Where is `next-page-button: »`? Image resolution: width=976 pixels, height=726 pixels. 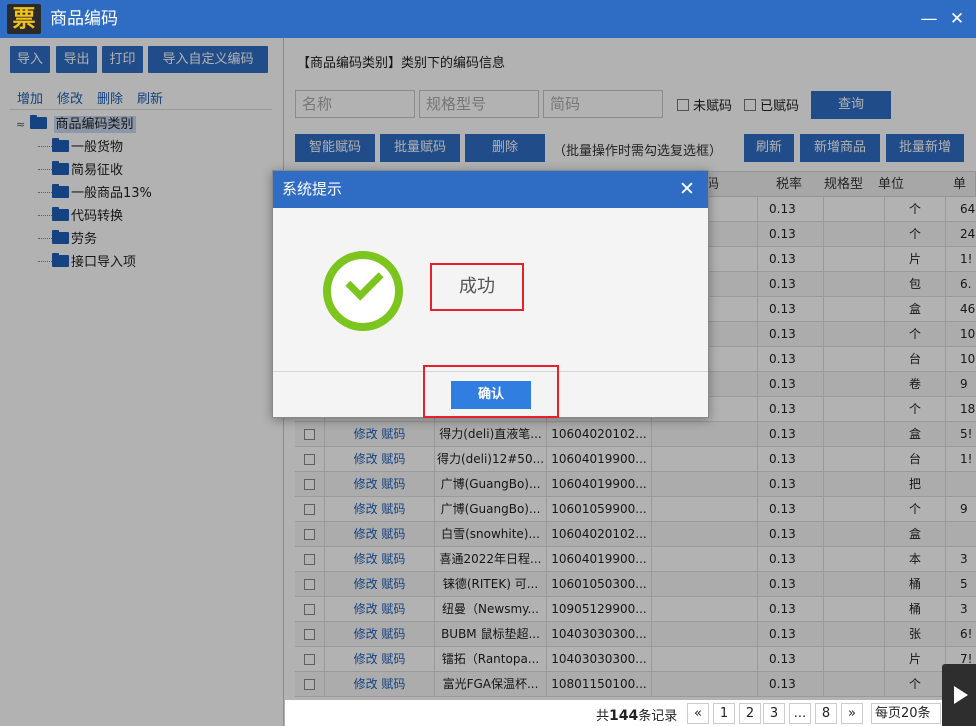 next-page-button: » is located at coordinates (852, 713).